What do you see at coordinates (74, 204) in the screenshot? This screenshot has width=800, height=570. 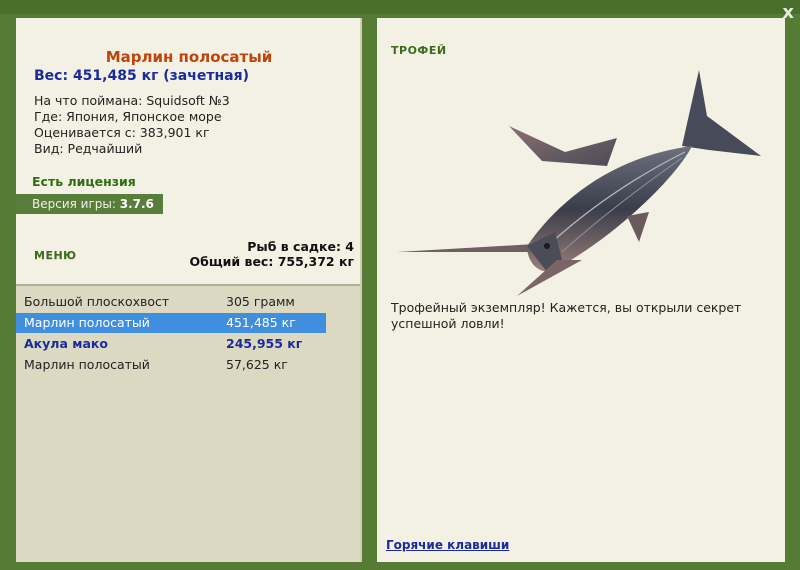 I see `version-label: Версия игры:` at bounding box center [74, 204].